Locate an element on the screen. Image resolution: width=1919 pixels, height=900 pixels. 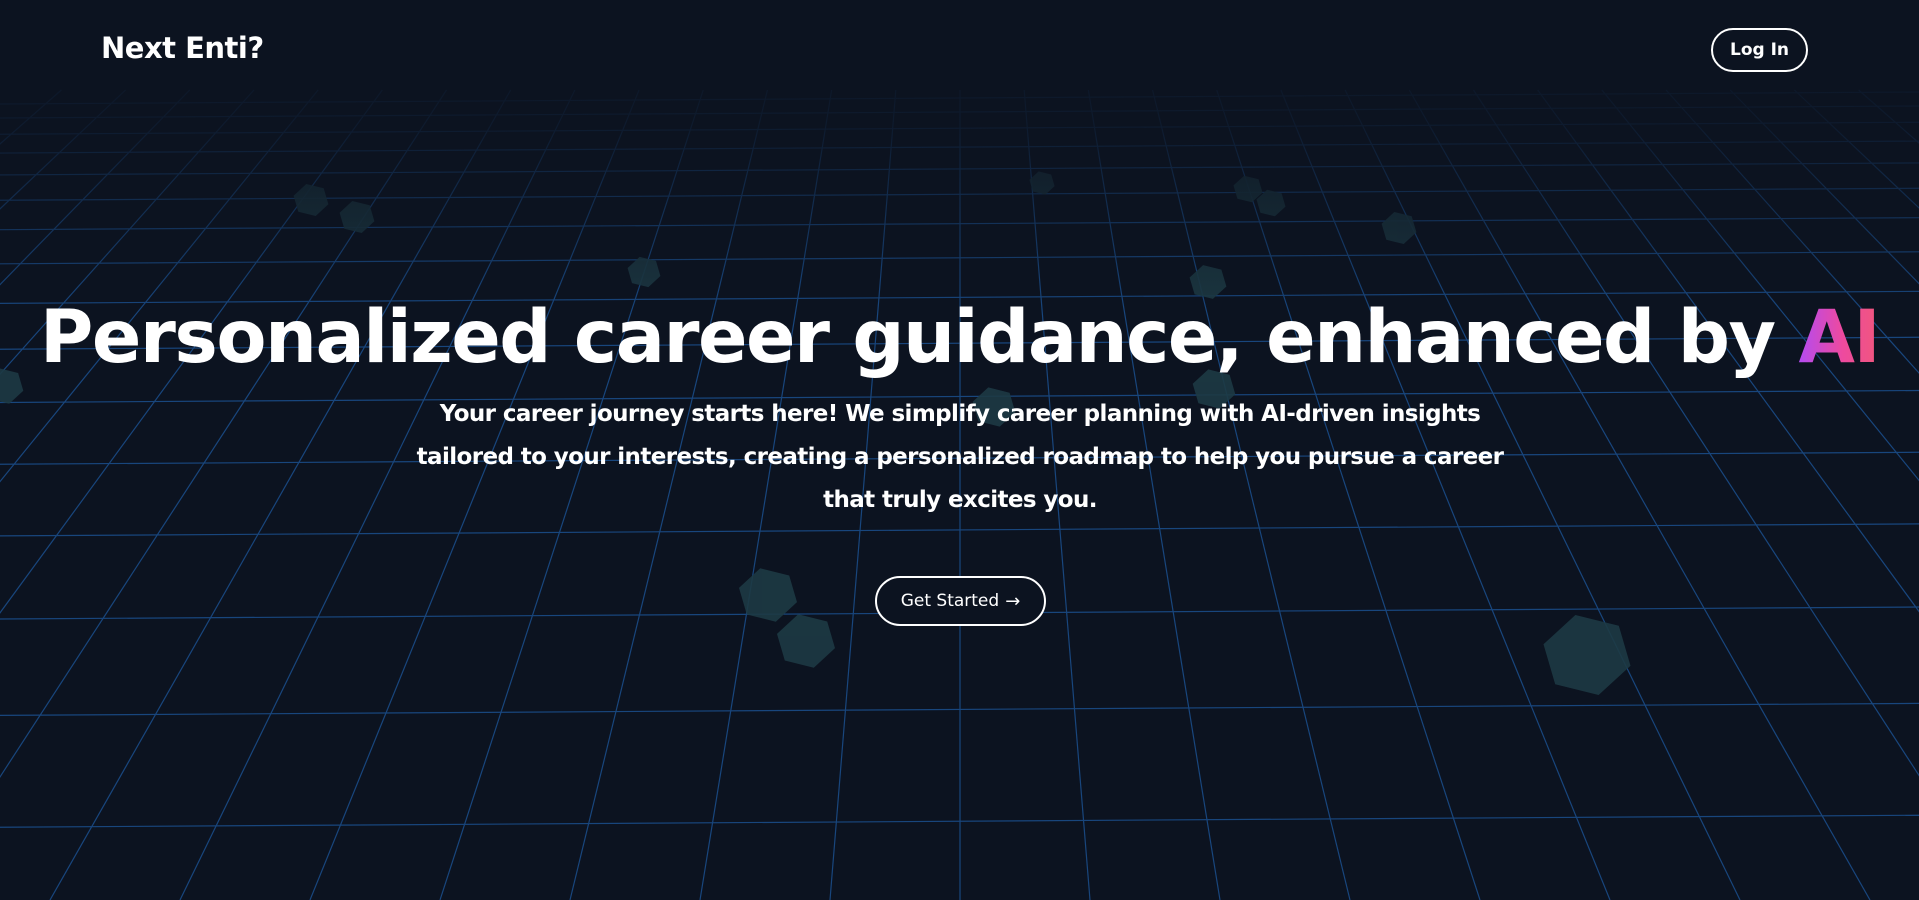
hero-title-accent: AI is located at coordinates (1839, 337).